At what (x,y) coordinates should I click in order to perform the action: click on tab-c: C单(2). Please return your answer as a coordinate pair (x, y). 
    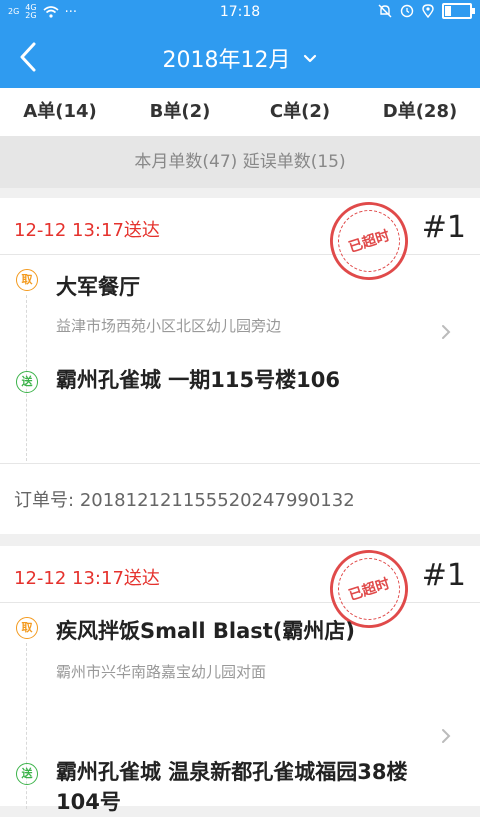
    Looking at the image, I should click on (300, 112).